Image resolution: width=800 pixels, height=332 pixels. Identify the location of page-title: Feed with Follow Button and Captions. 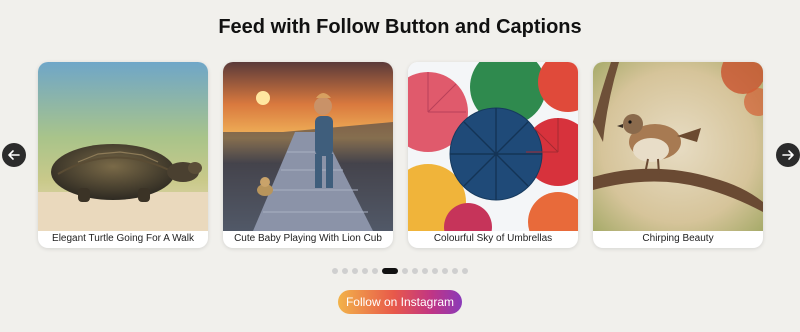
(400, 27).